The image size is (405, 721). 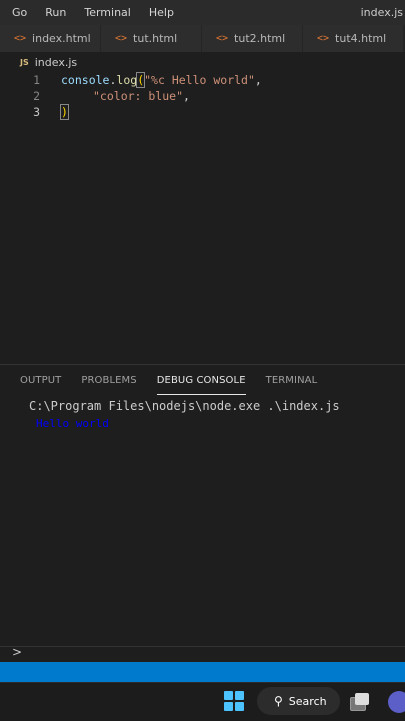 I want to click on tab-index-html: <> index.html, so click(x=50, y=38).